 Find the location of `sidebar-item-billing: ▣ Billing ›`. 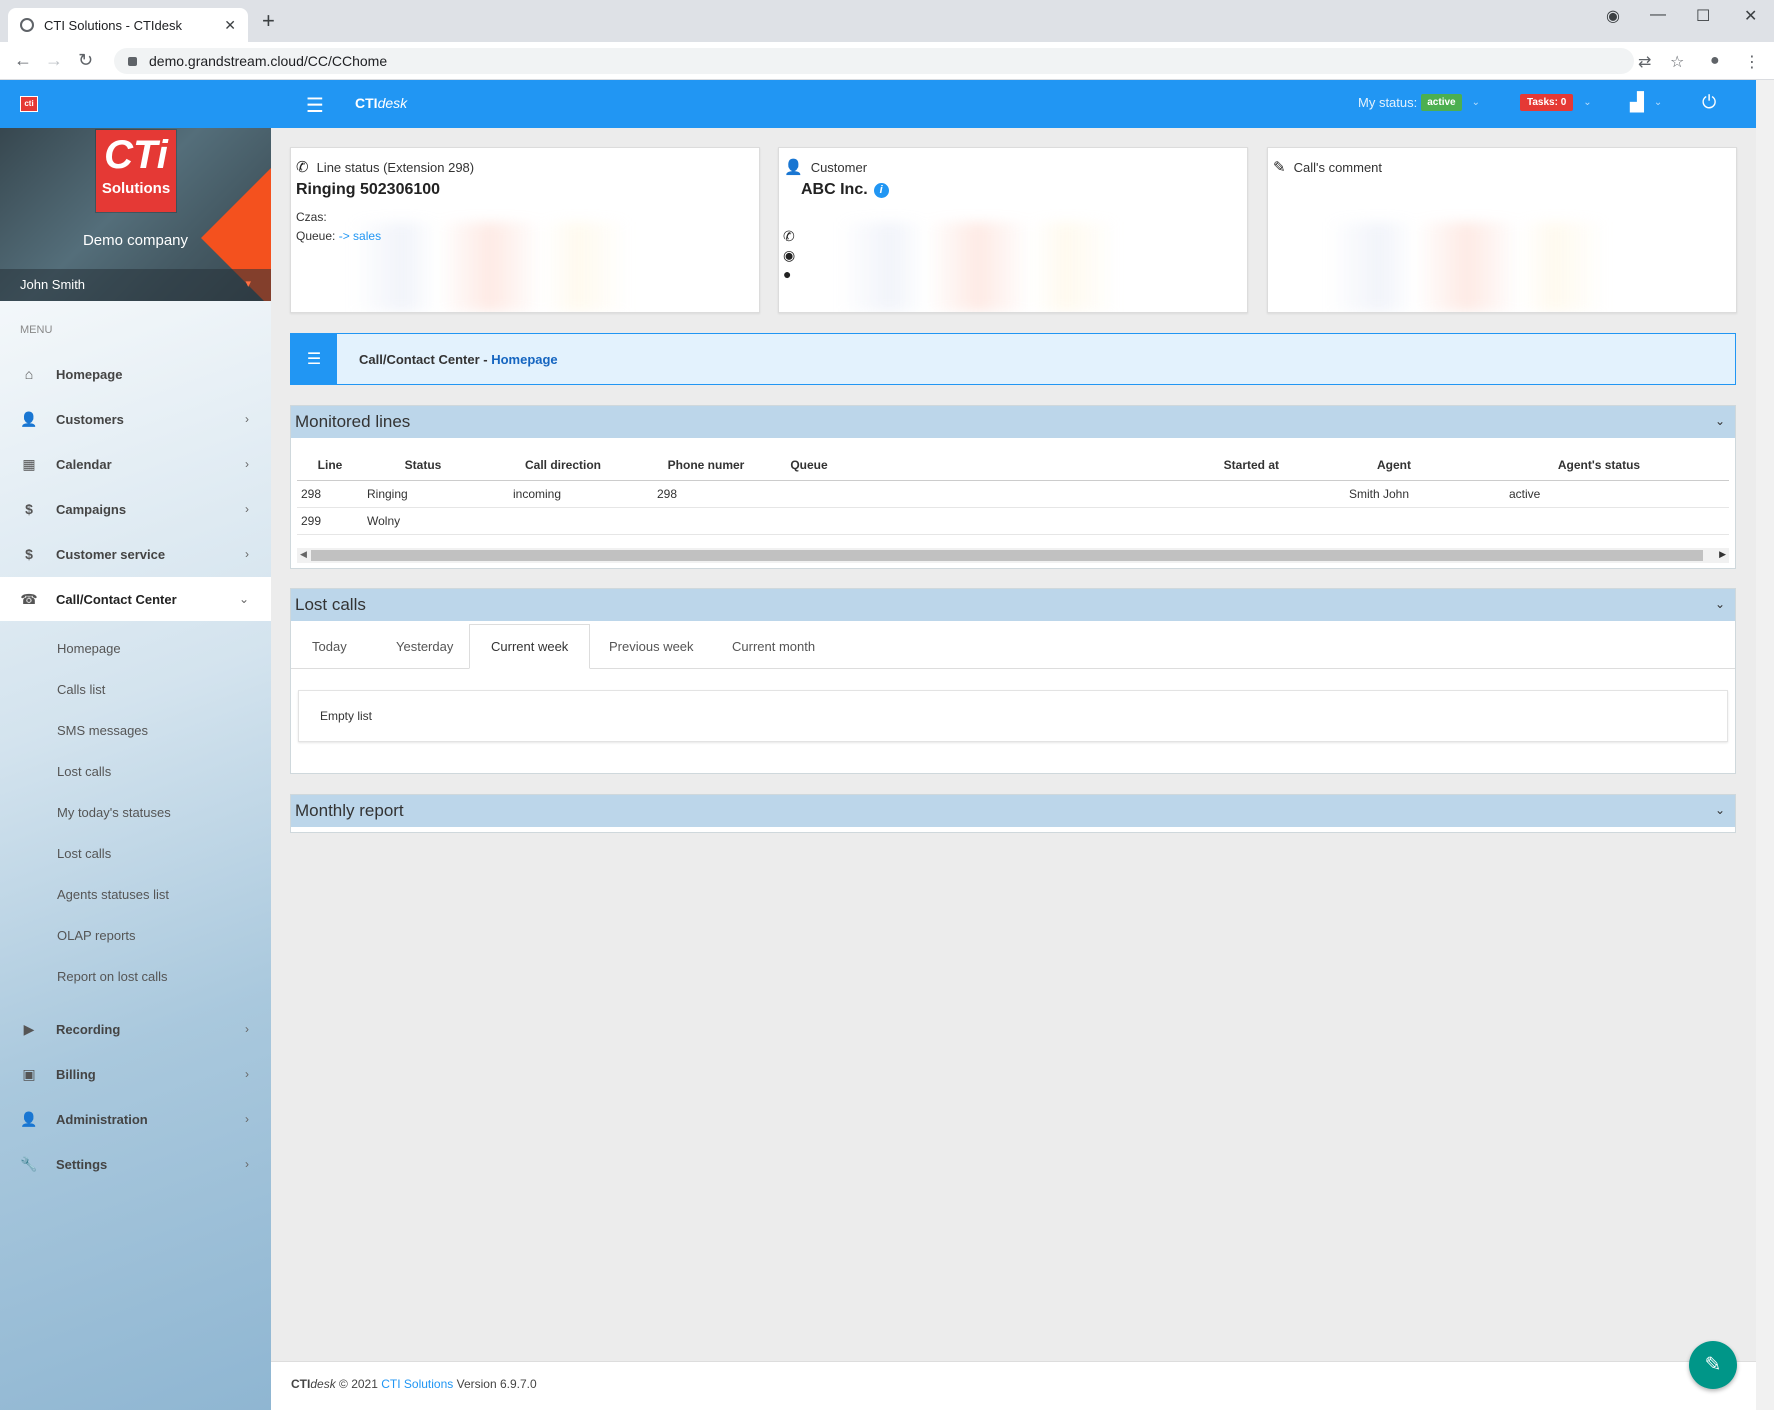

sidebar-item-billing: ▣ Billing › is located at coordinates (135, 1074).